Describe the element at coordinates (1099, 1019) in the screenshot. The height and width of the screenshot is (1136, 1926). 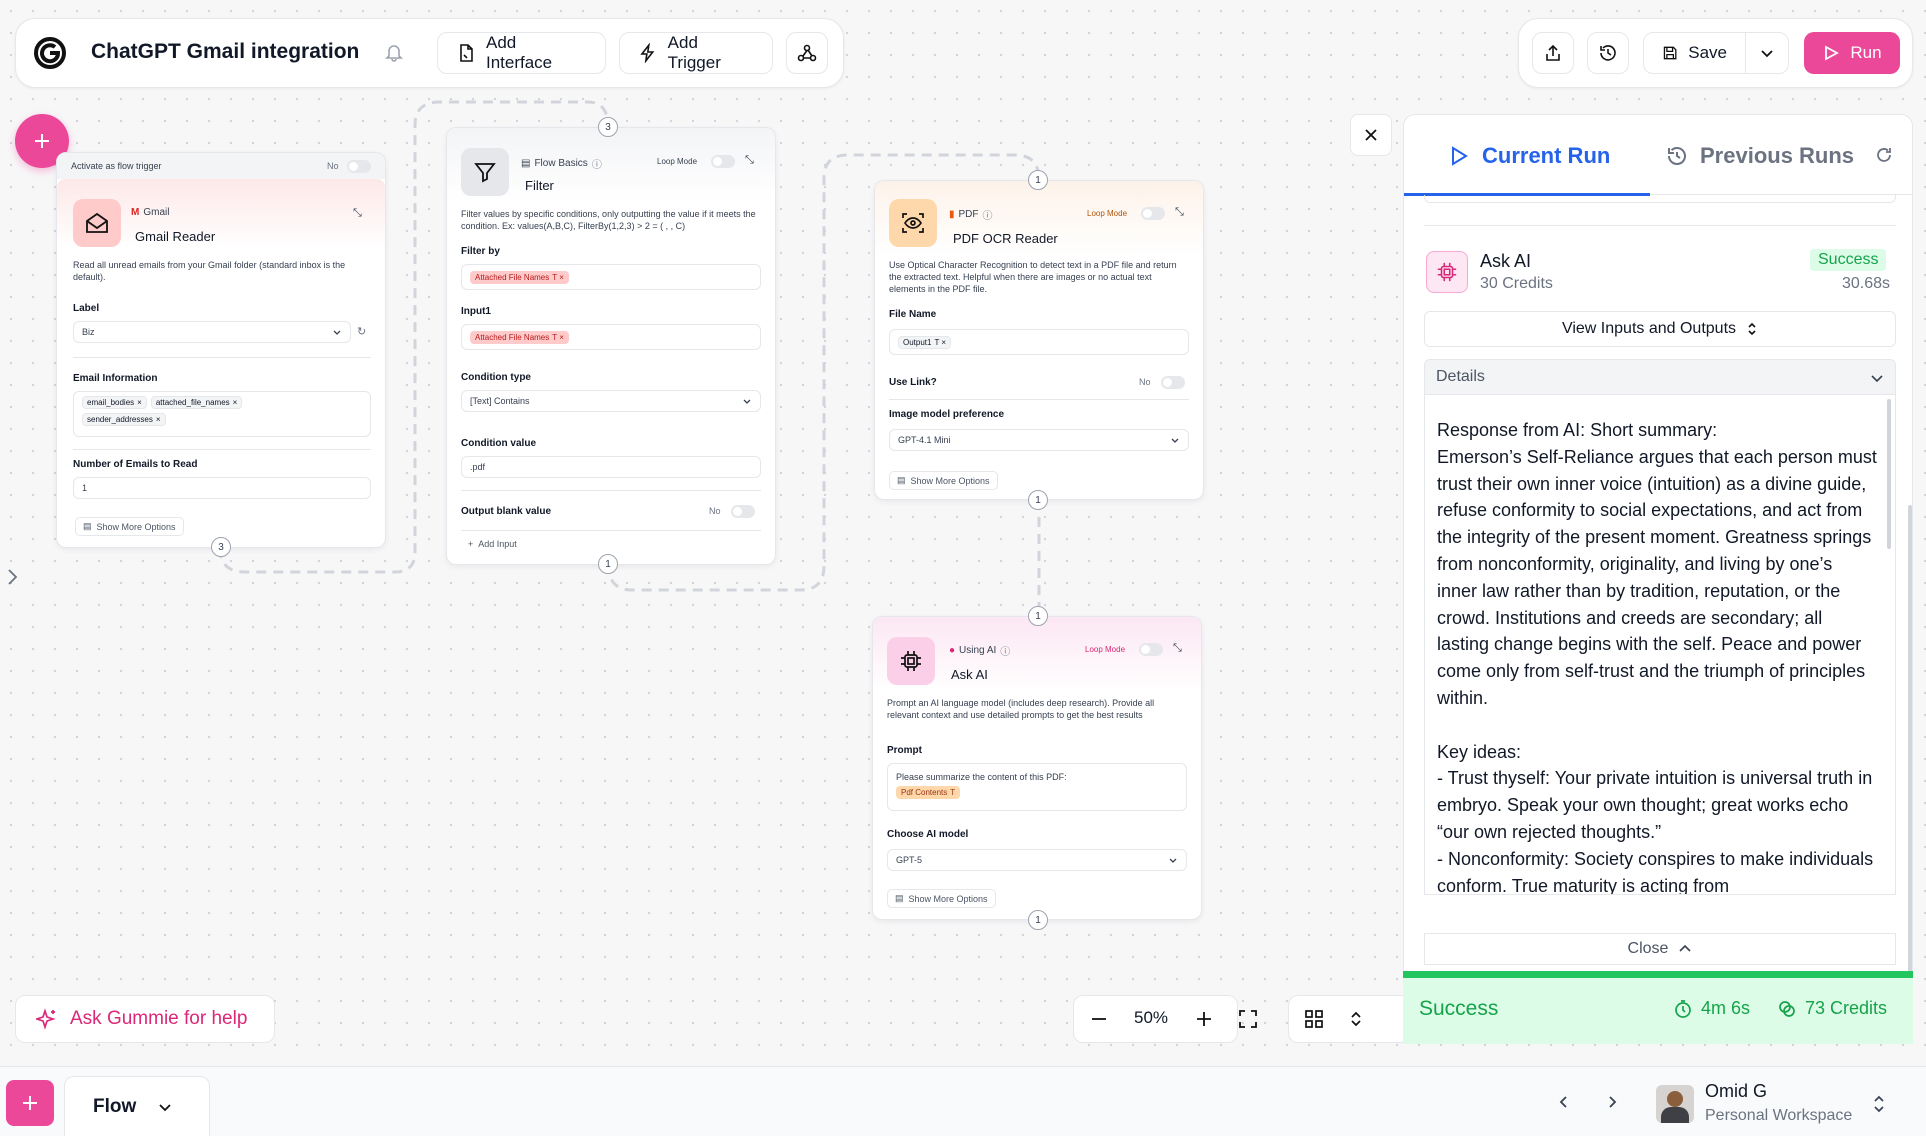
I see `zoom-out-icon` at that location.